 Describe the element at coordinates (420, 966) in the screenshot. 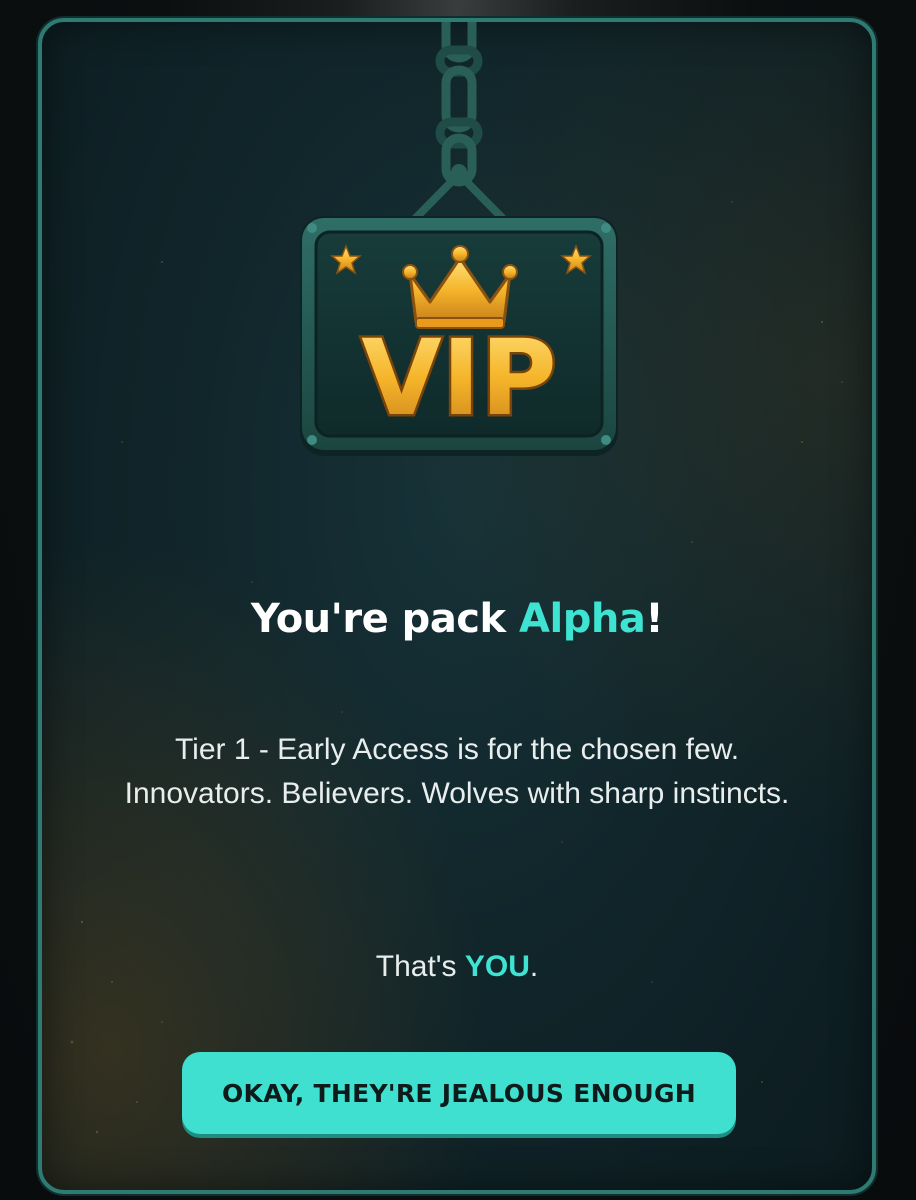

I see `tagline-prefix: That's` at that location.